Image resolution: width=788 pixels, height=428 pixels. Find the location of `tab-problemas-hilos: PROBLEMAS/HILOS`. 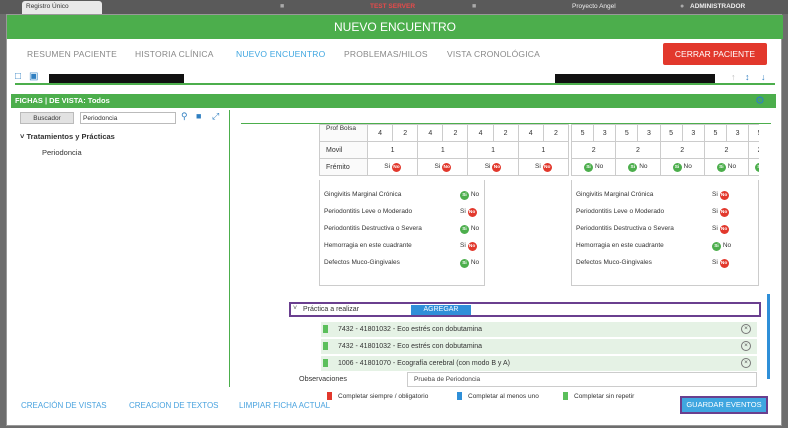

tab-problemas-hilos: PROBLEMAS/HILOS is located at coordinates (386, 54).